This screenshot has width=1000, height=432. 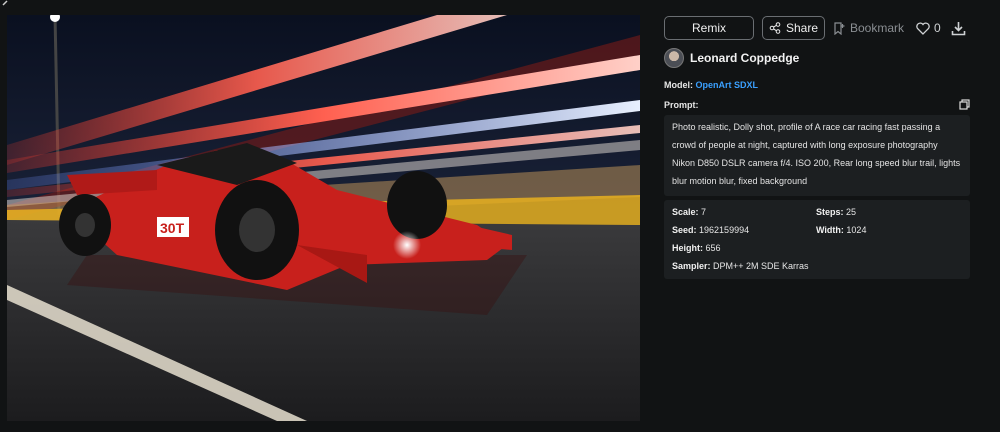 What do you see at coordinates (817, 58) in the screenshot?
I see `author-row: Leonard Coppedge` at bounding box center [817, 58].